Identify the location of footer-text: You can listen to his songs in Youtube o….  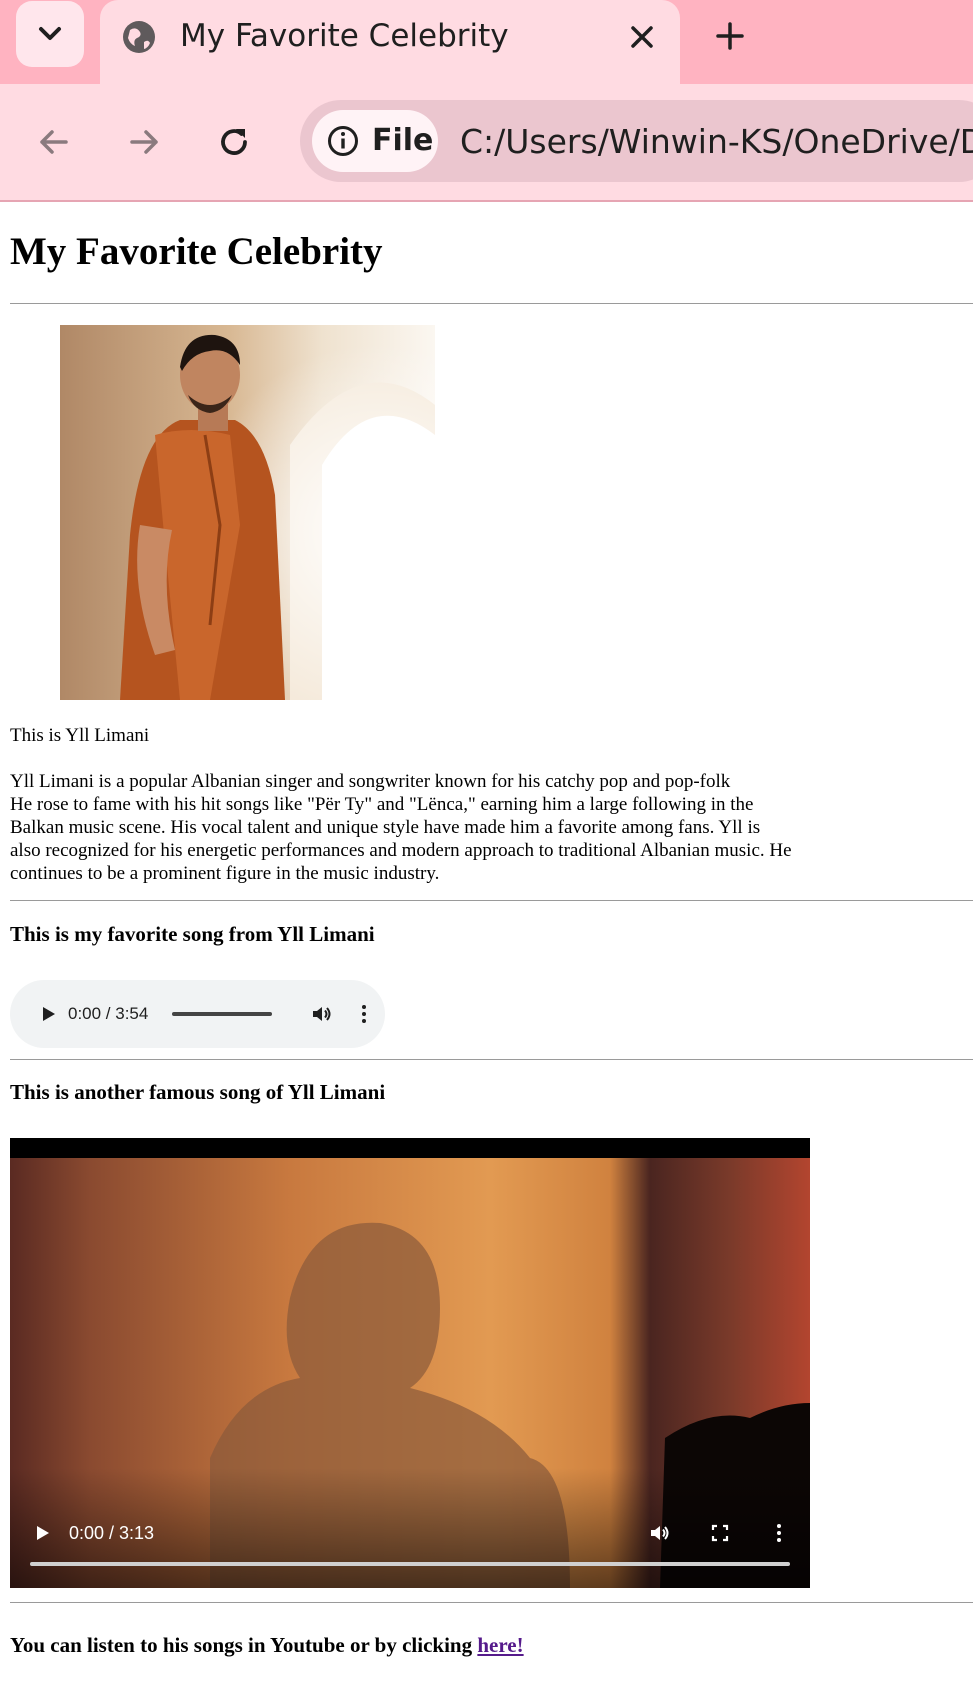
(267, 1645).